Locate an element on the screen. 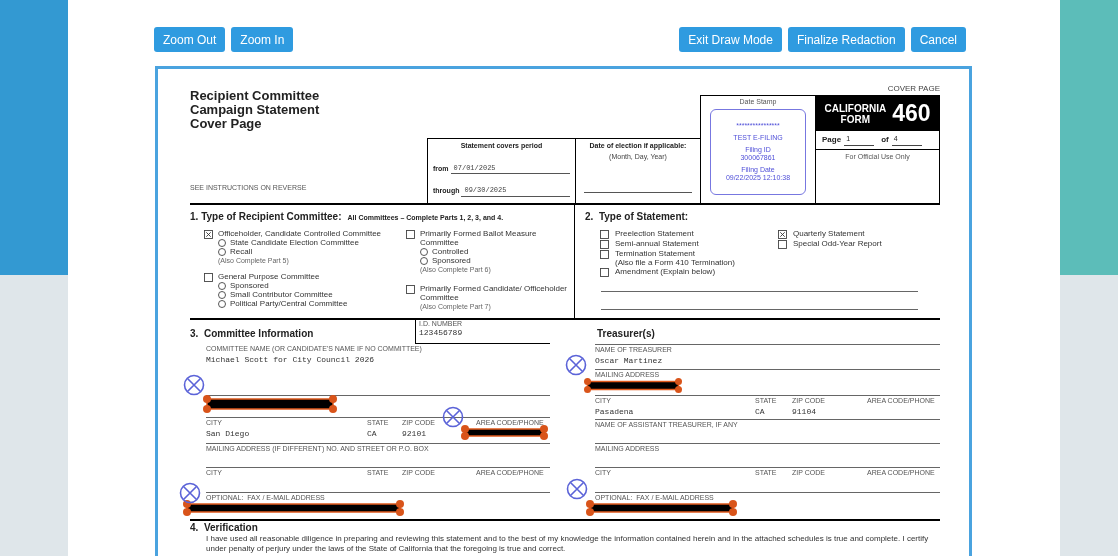  zoom-button: Zoom Out is located at coordinates (190, 39).